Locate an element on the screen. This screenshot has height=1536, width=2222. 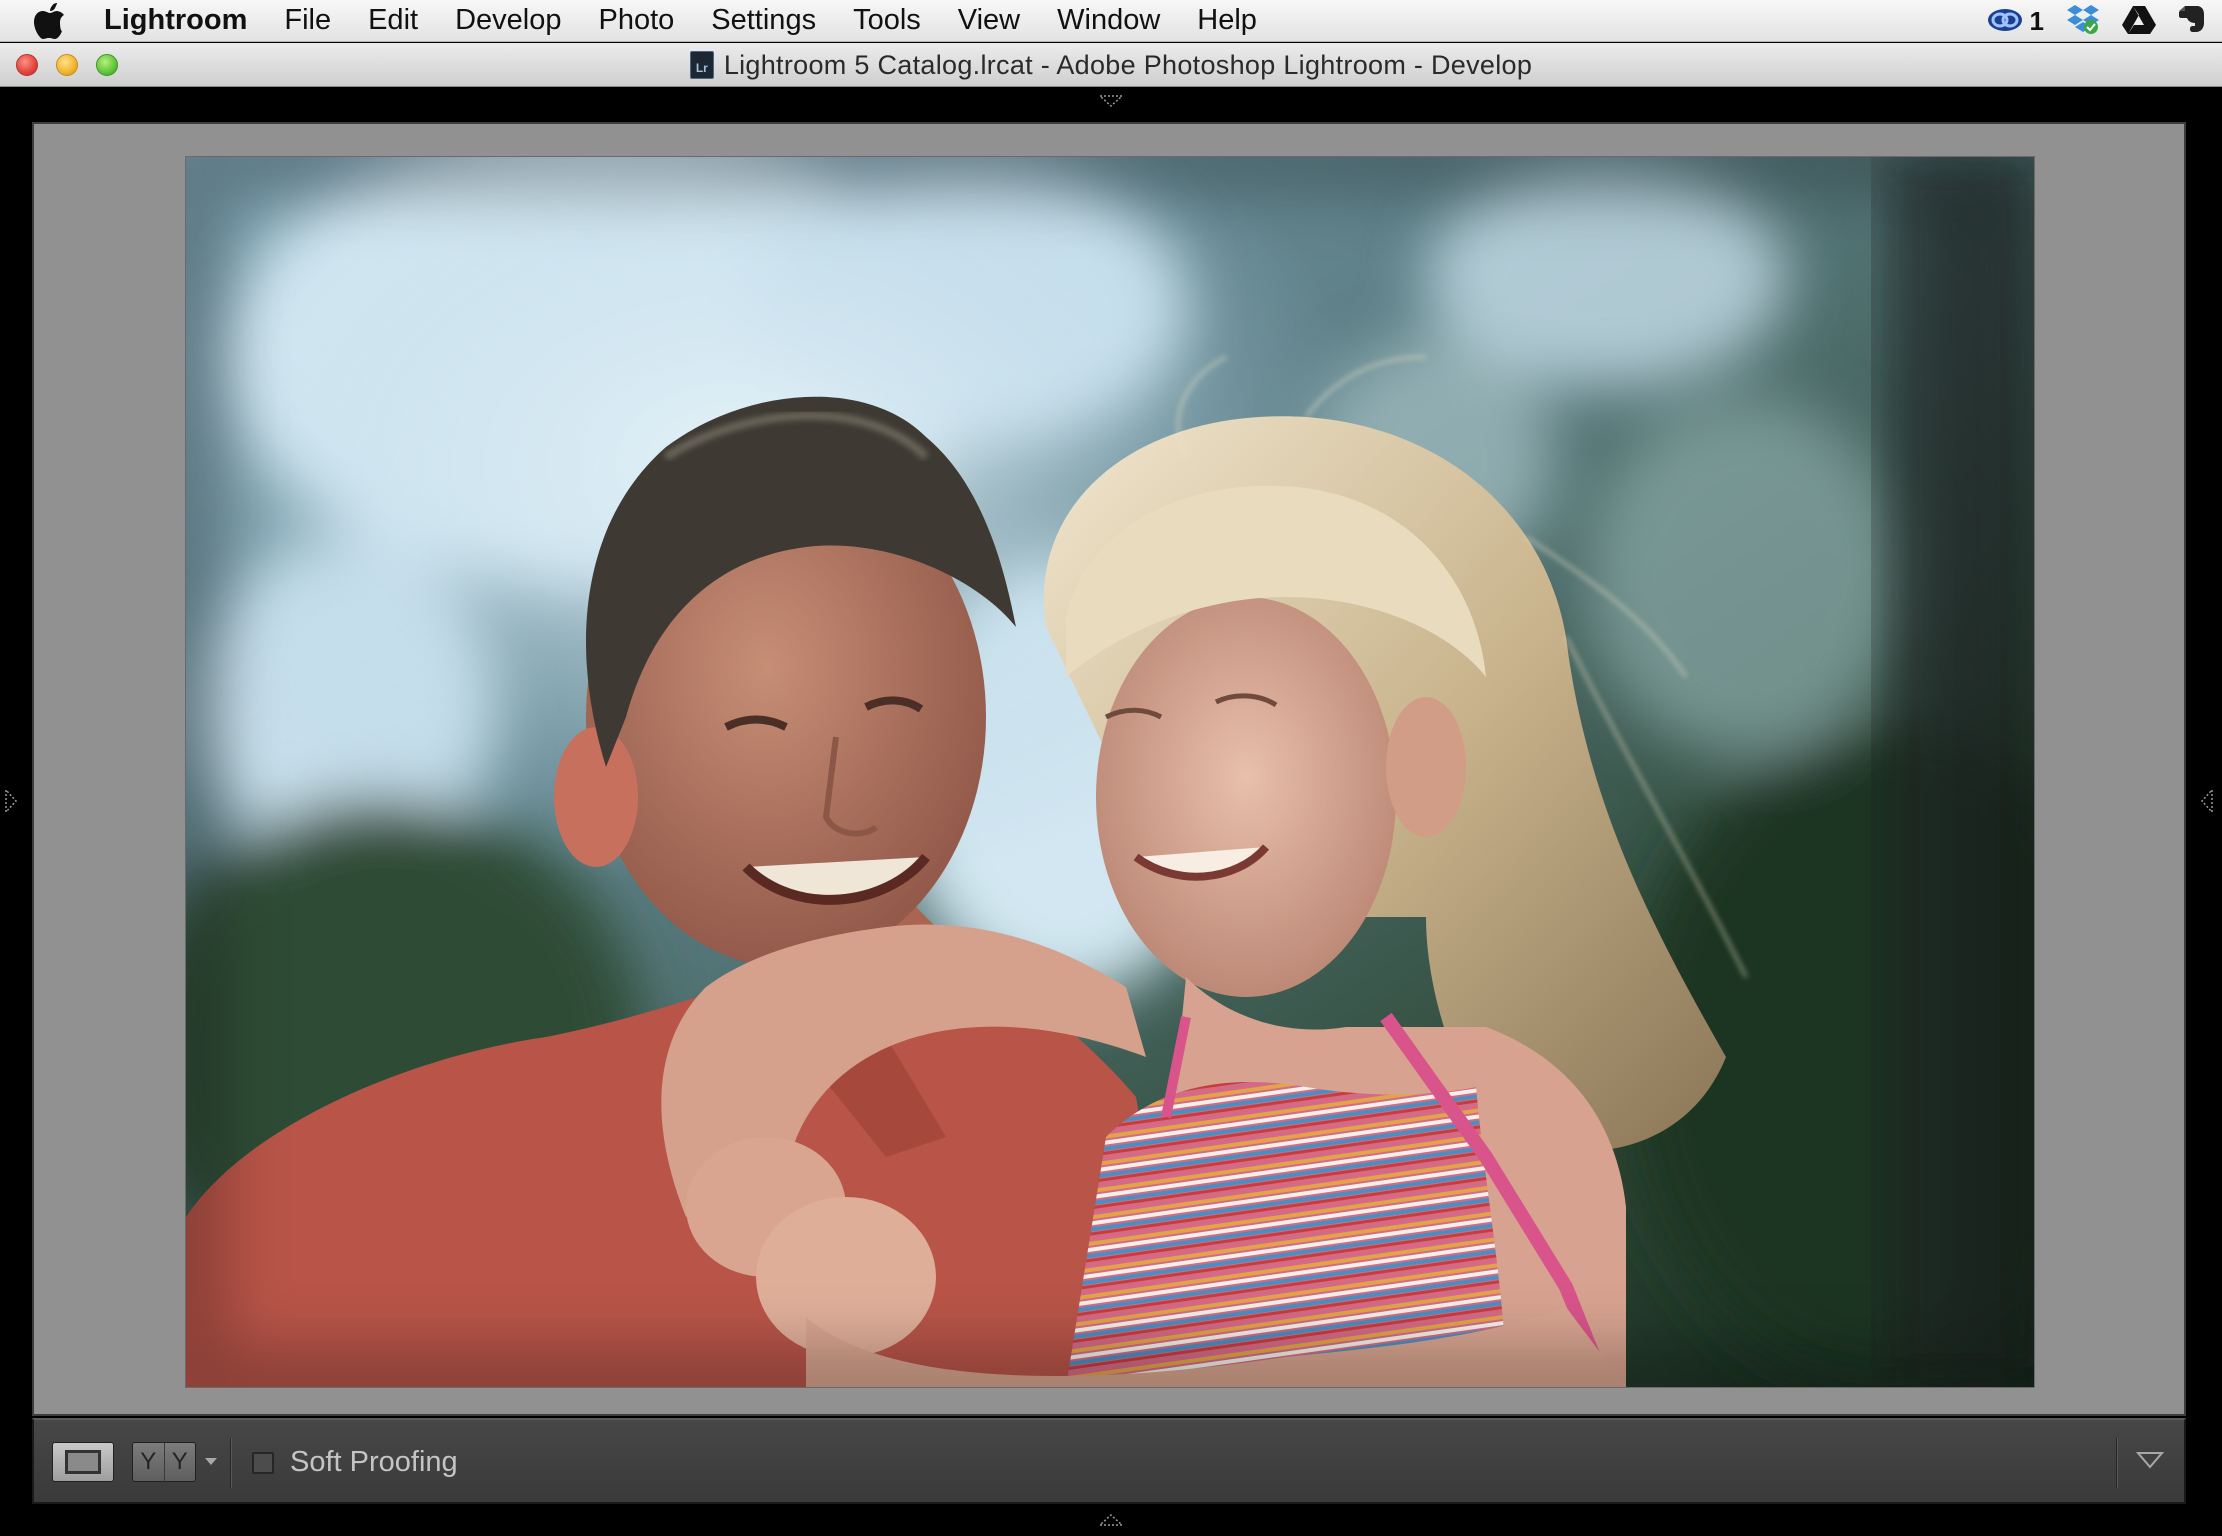
loupe-view-button is located at coordinates (83, 1462).